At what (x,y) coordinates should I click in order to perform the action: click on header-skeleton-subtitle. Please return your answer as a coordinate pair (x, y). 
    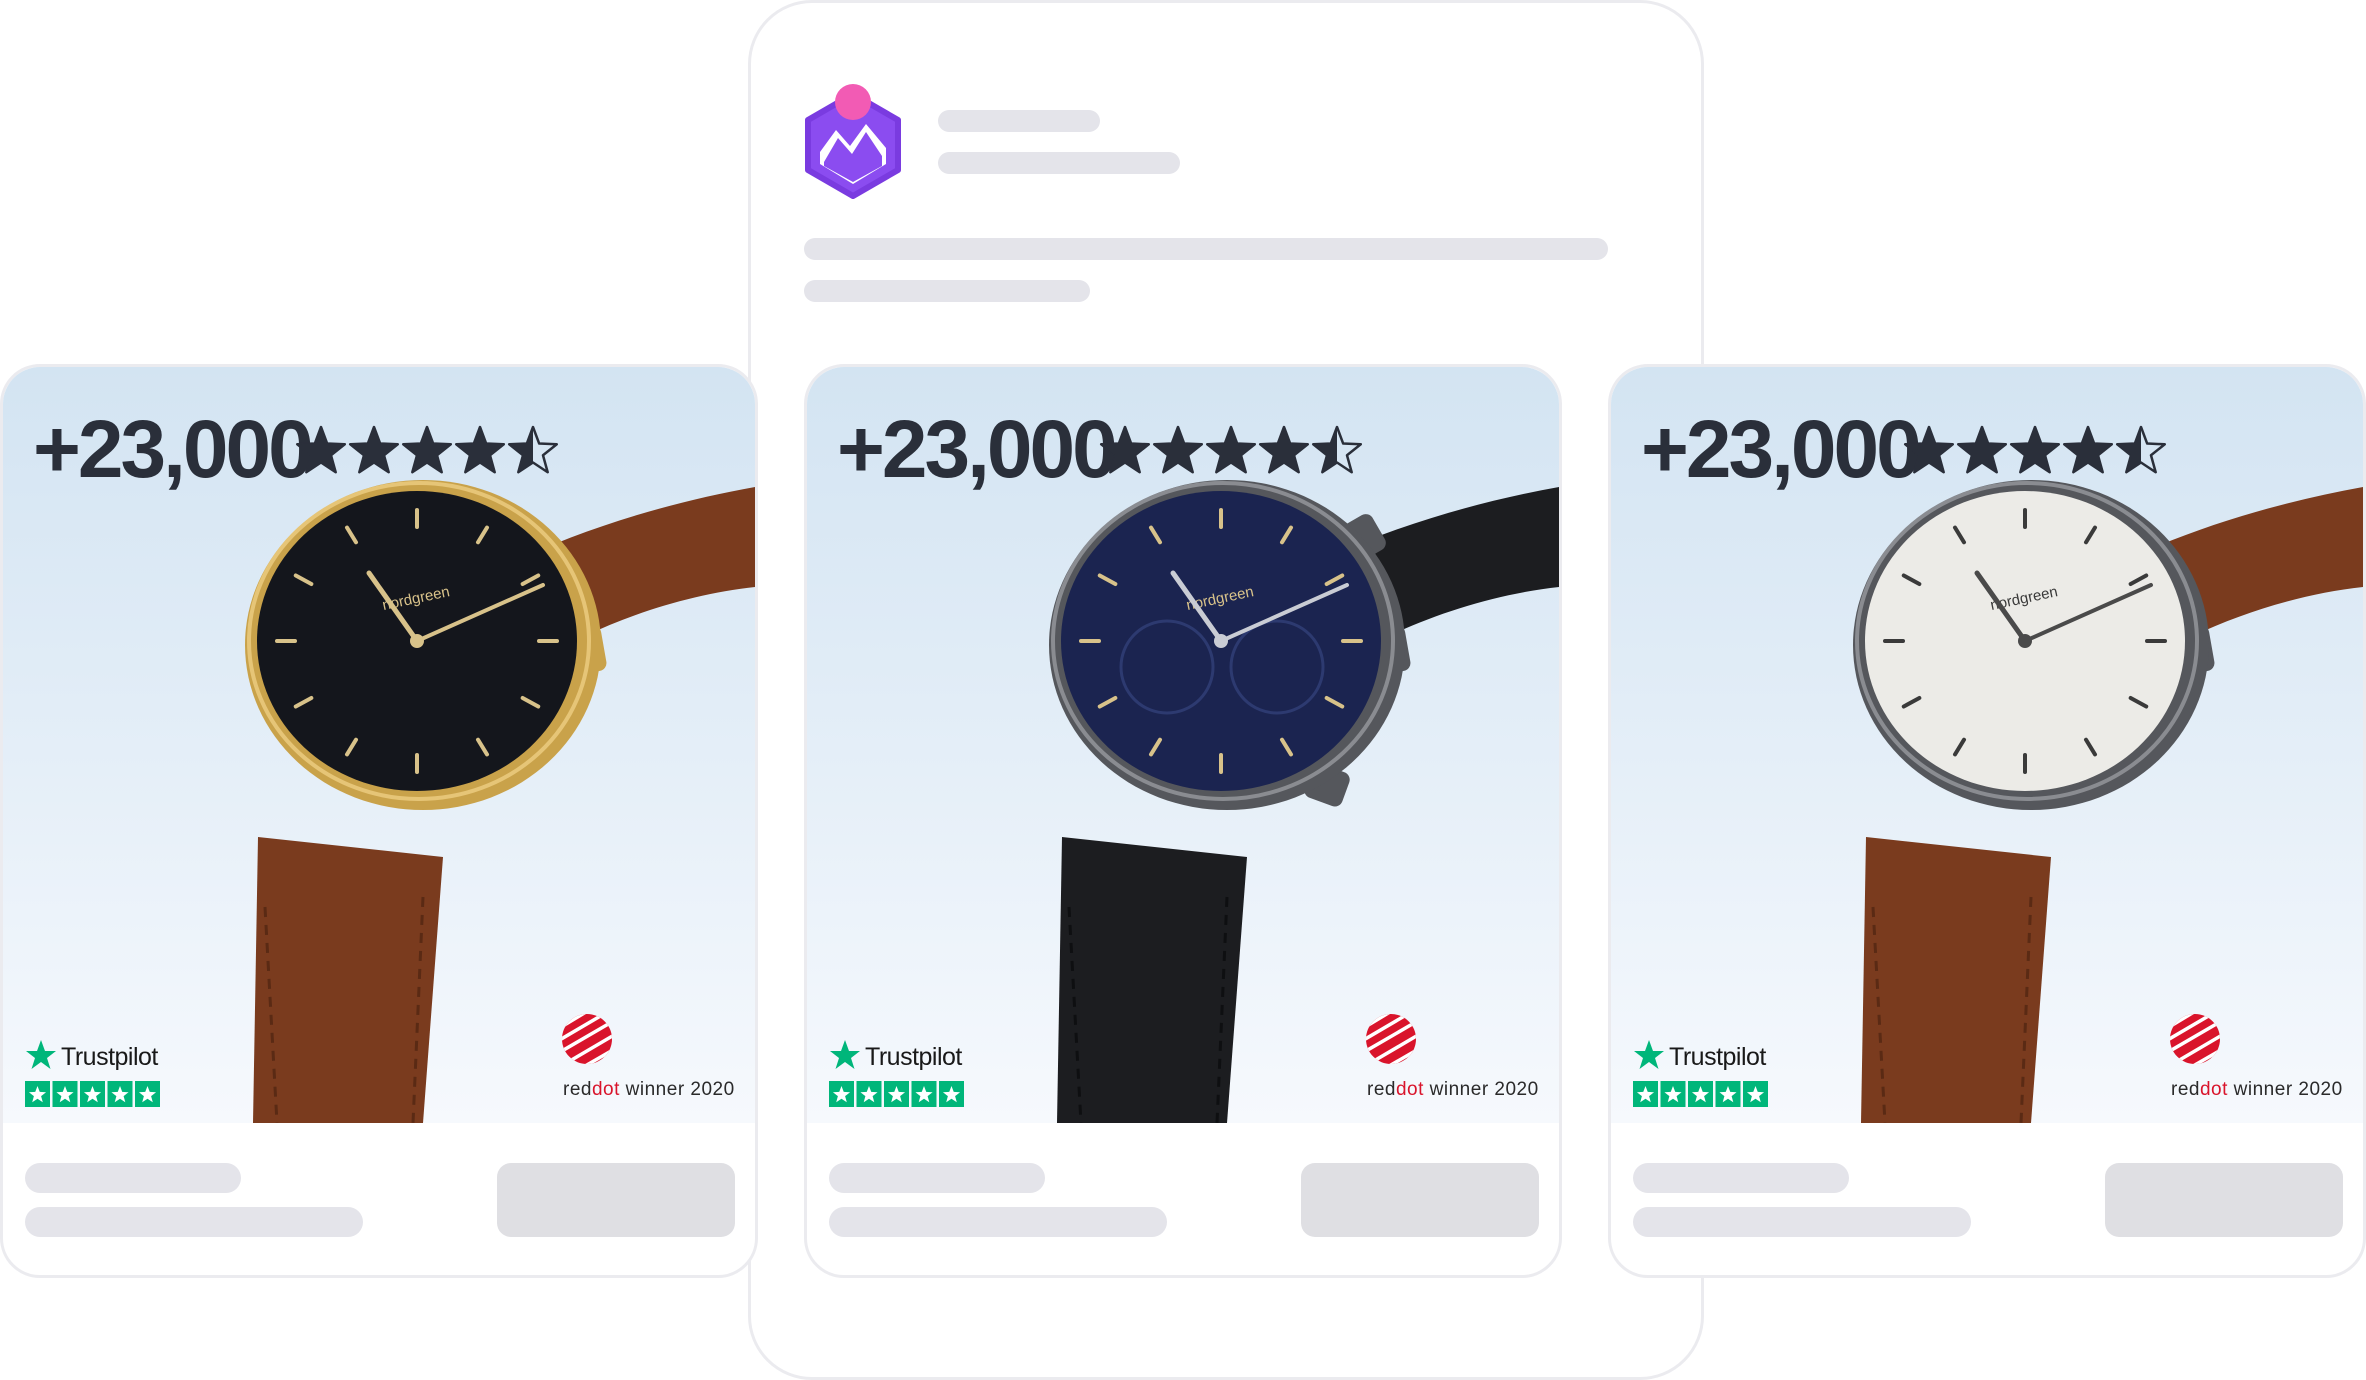
    Looking at the image, I should click on (1059, 163).